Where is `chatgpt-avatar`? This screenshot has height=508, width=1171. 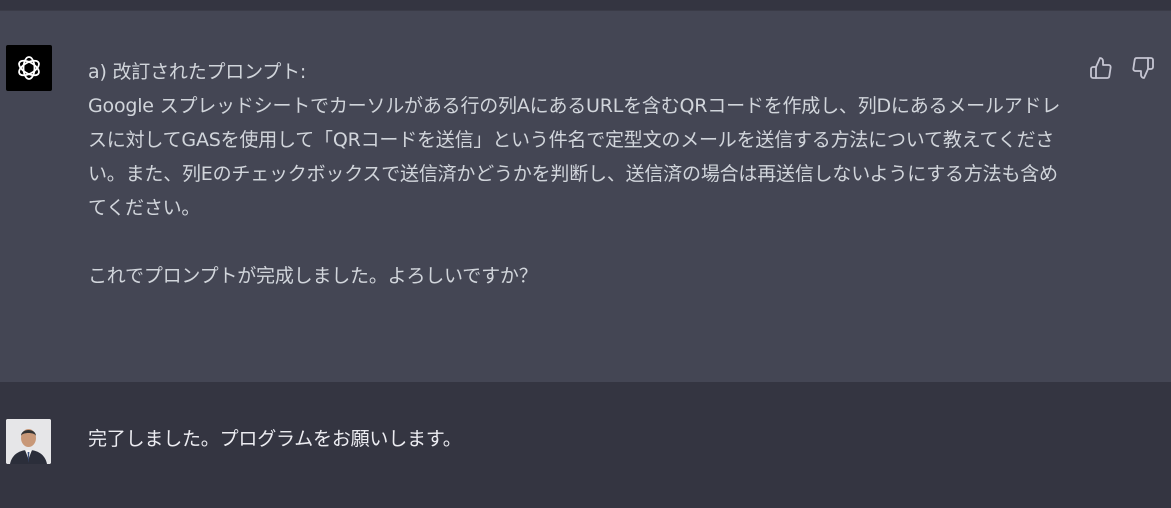
chatgpt-avatar is located at coordinates (29, 68).